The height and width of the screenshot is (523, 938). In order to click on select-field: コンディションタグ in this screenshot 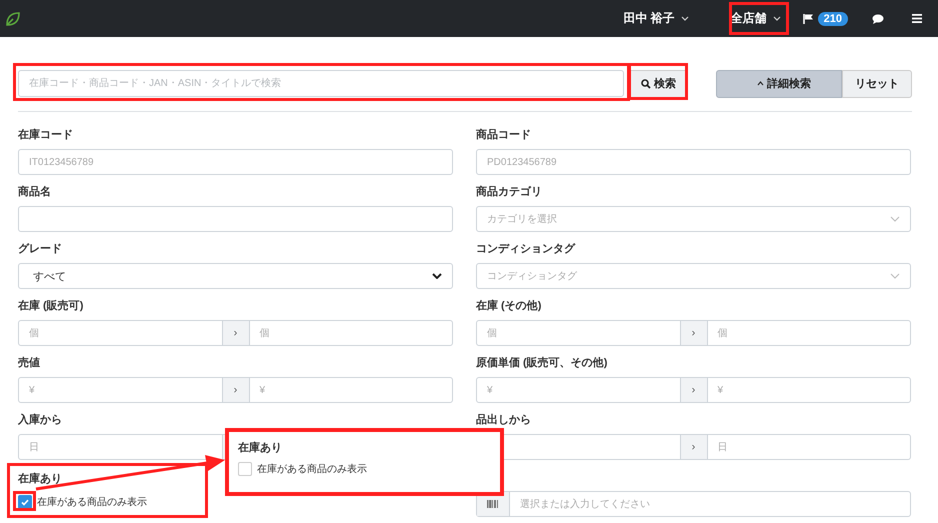, I will do `click(693, 276)`.